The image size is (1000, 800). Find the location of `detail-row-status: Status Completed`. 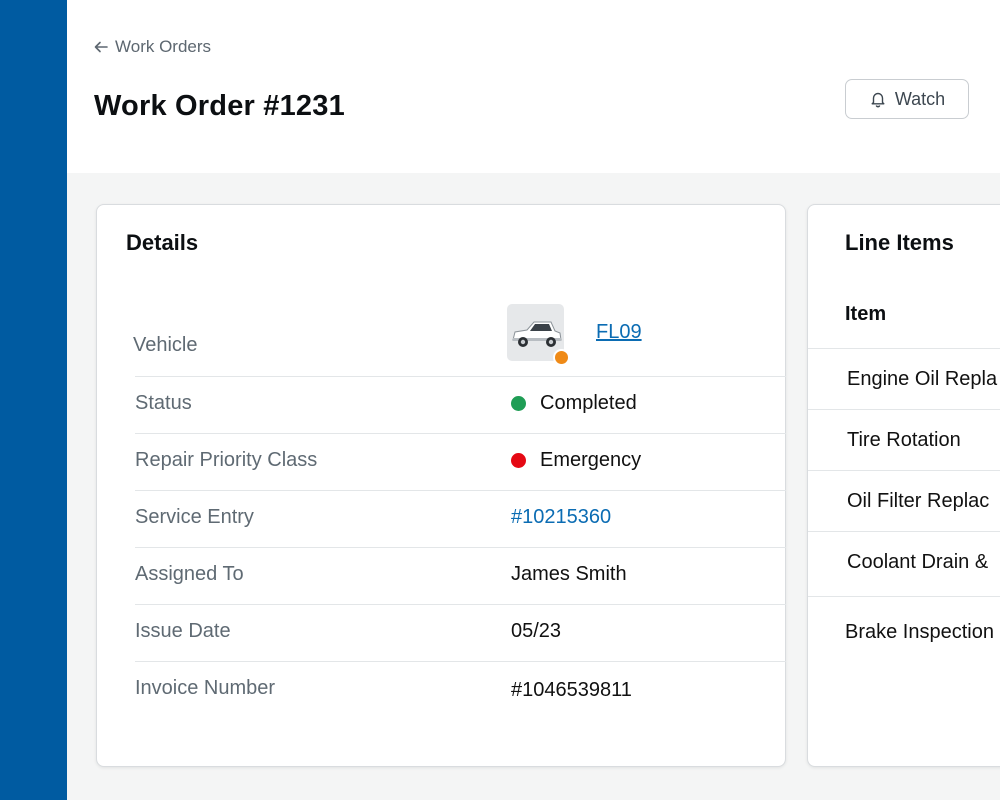

detail-row-status: Status Completed is located at coordinates (460, 405).